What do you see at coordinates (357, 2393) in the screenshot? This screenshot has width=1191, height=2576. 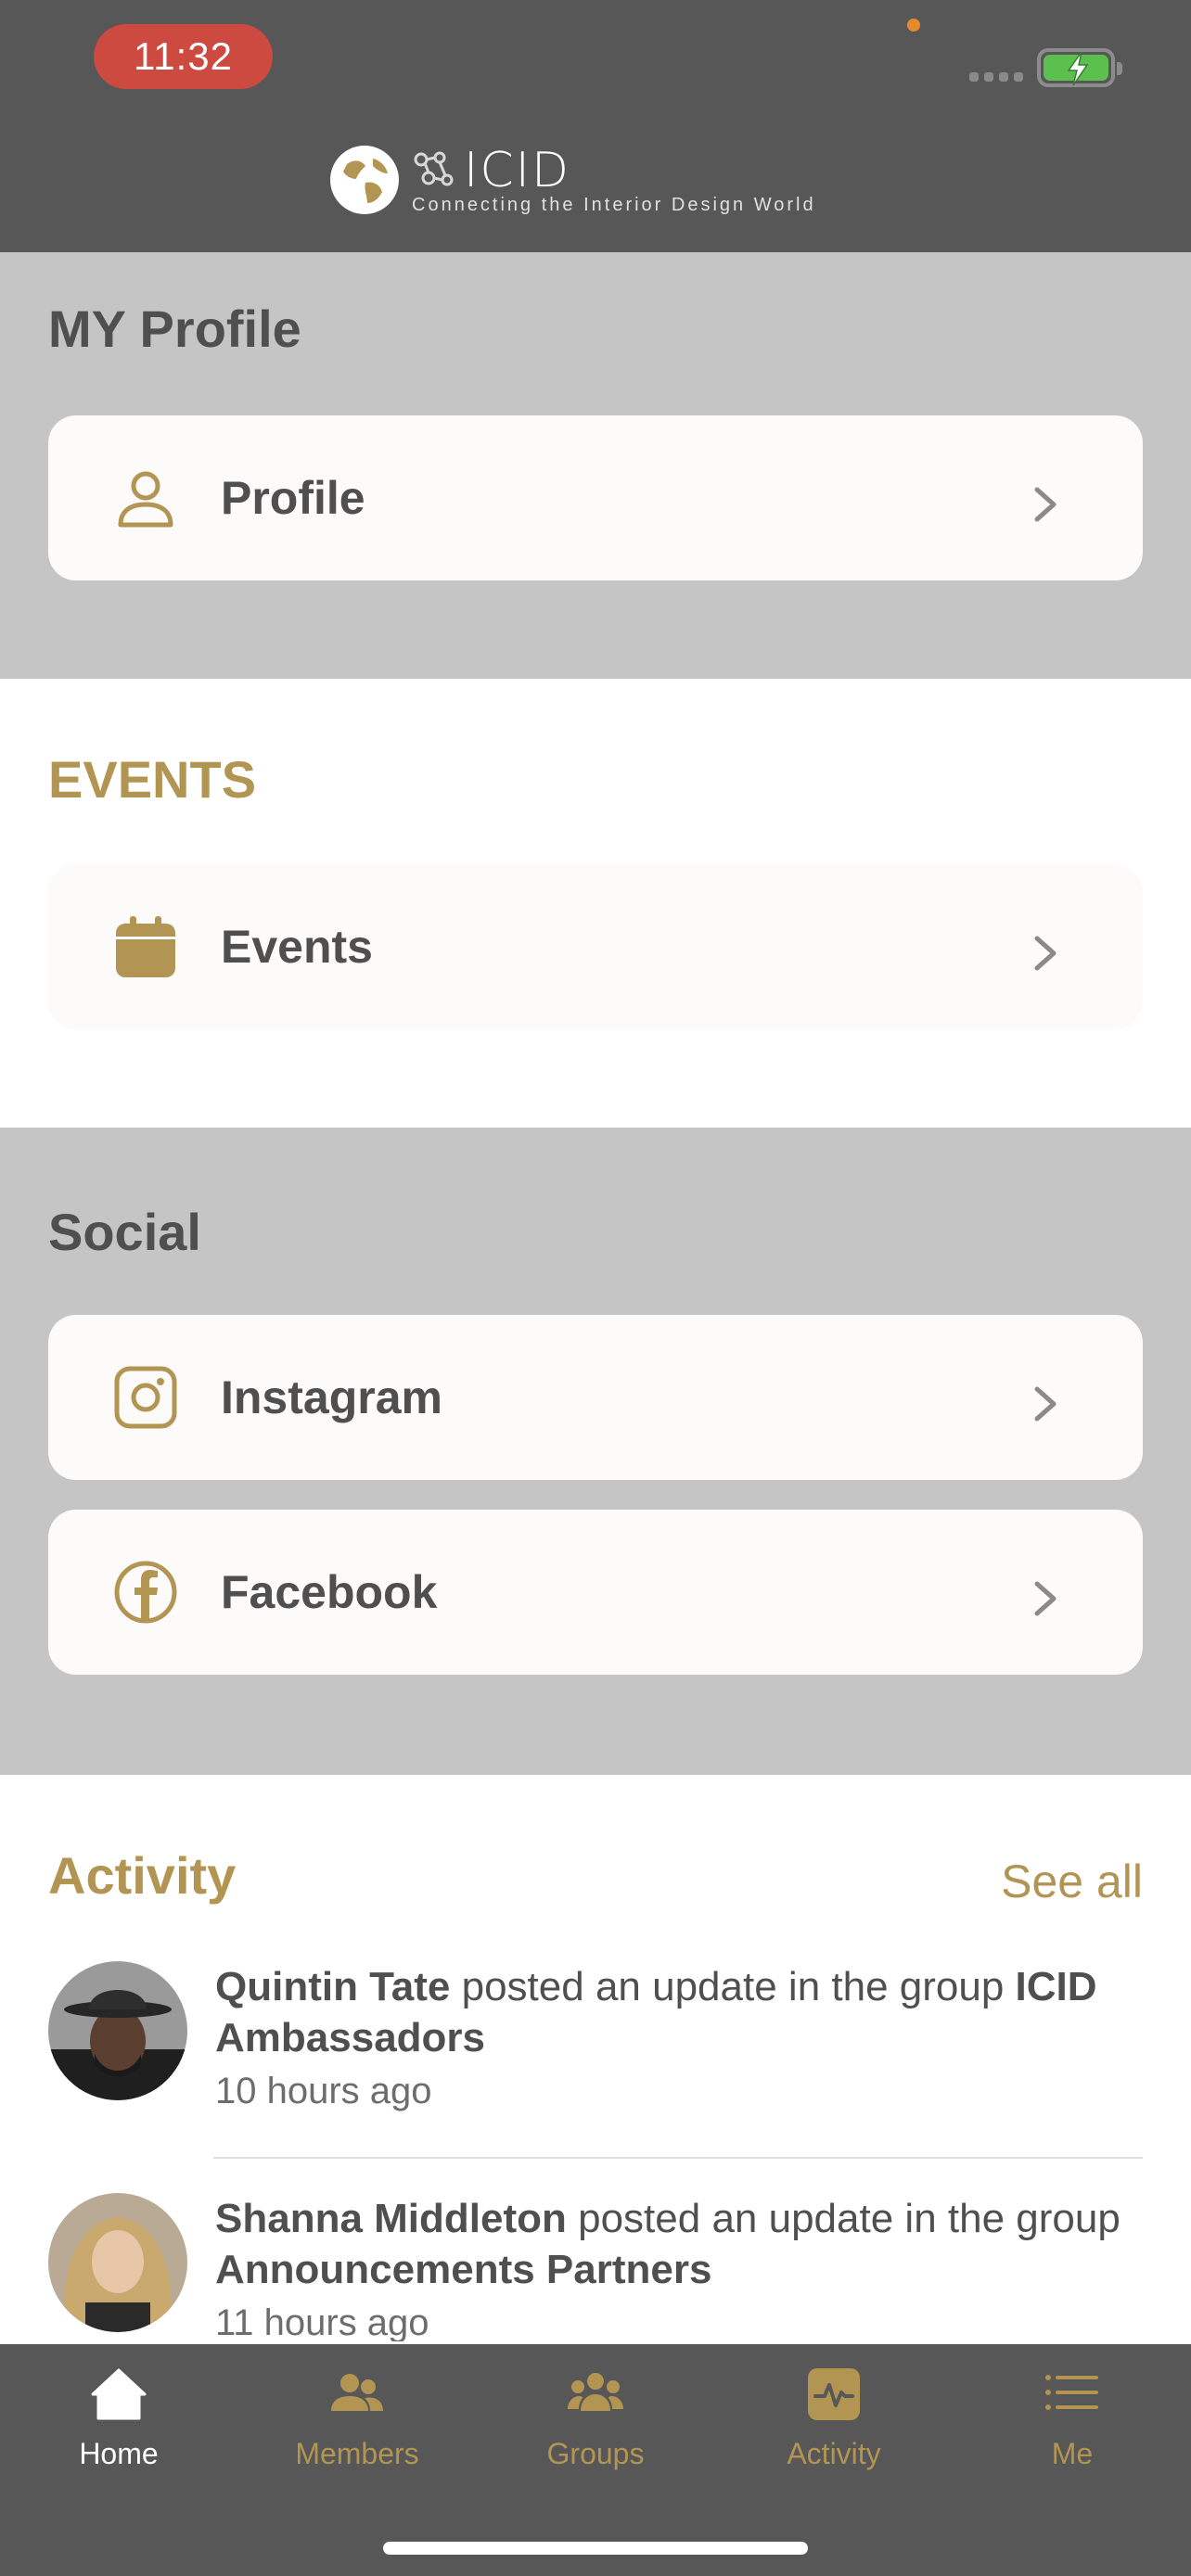 I see `members-icon` at bounding box center [357, 2393].